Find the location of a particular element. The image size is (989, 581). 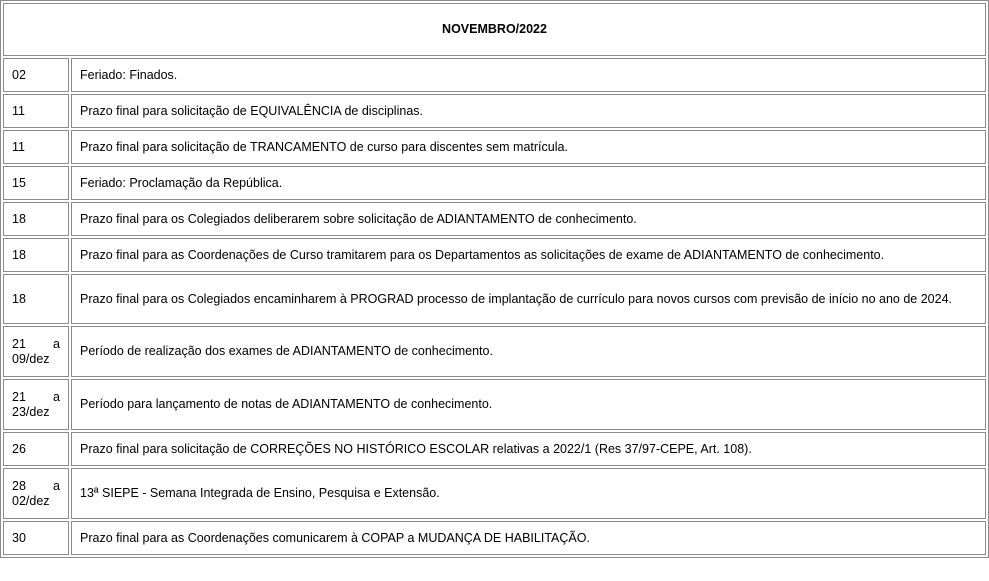

month-header-row: NOVEMBRO/2022 is located at coordinates (494, 29).